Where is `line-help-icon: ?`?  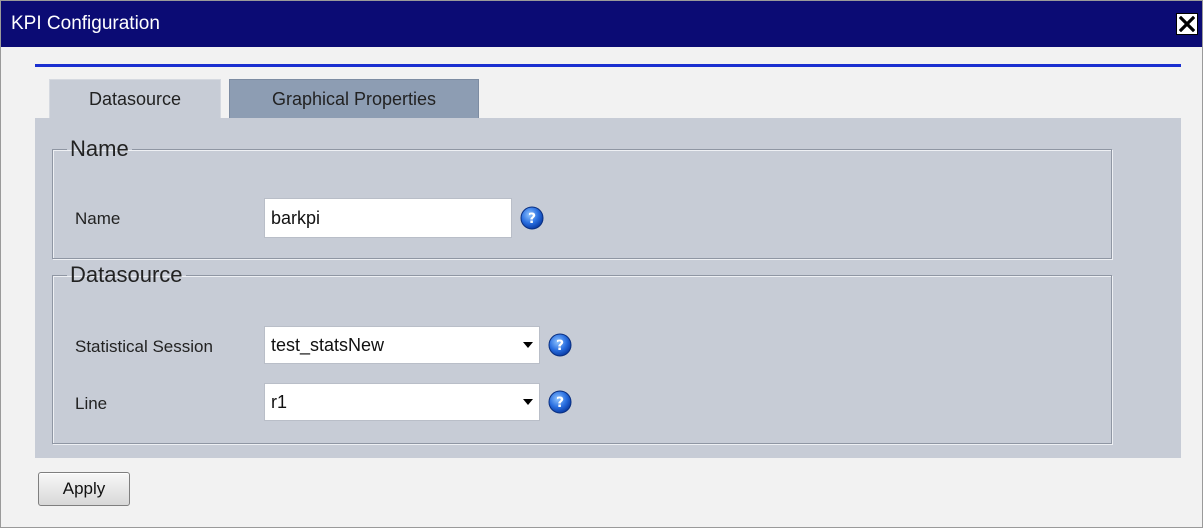
line-help-icon: ? is located at coordinates (560, 402).